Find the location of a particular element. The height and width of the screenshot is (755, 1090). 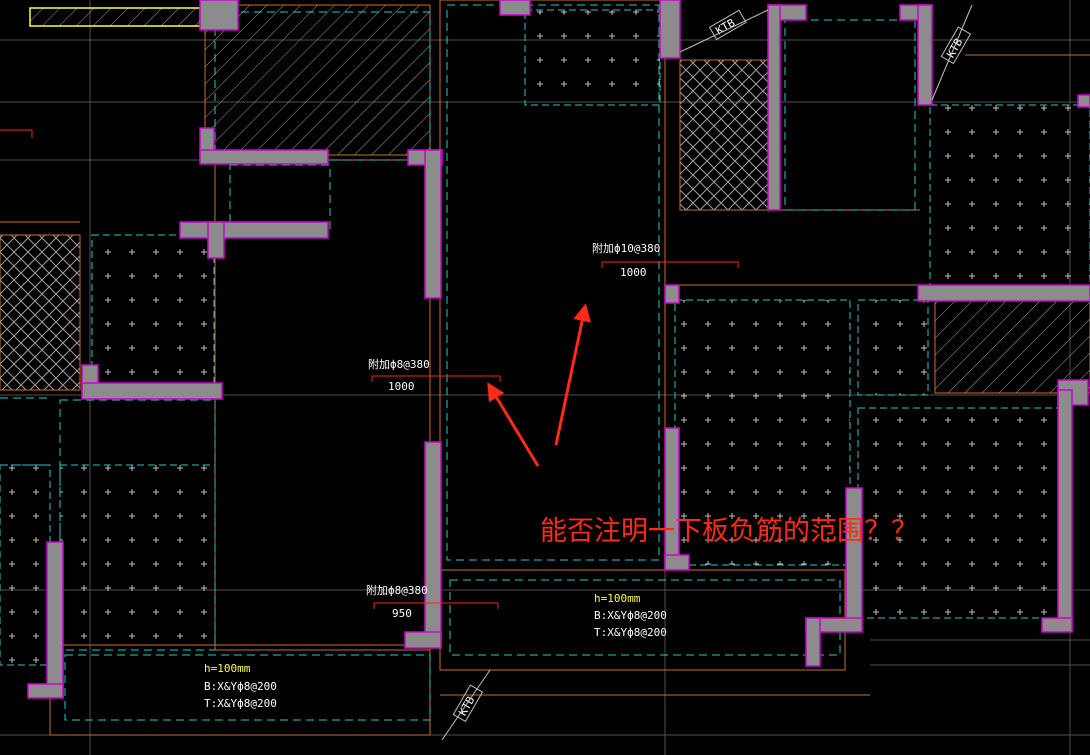

rebar-spec: 附加ф10@380 is located at coordinates (626, 248).